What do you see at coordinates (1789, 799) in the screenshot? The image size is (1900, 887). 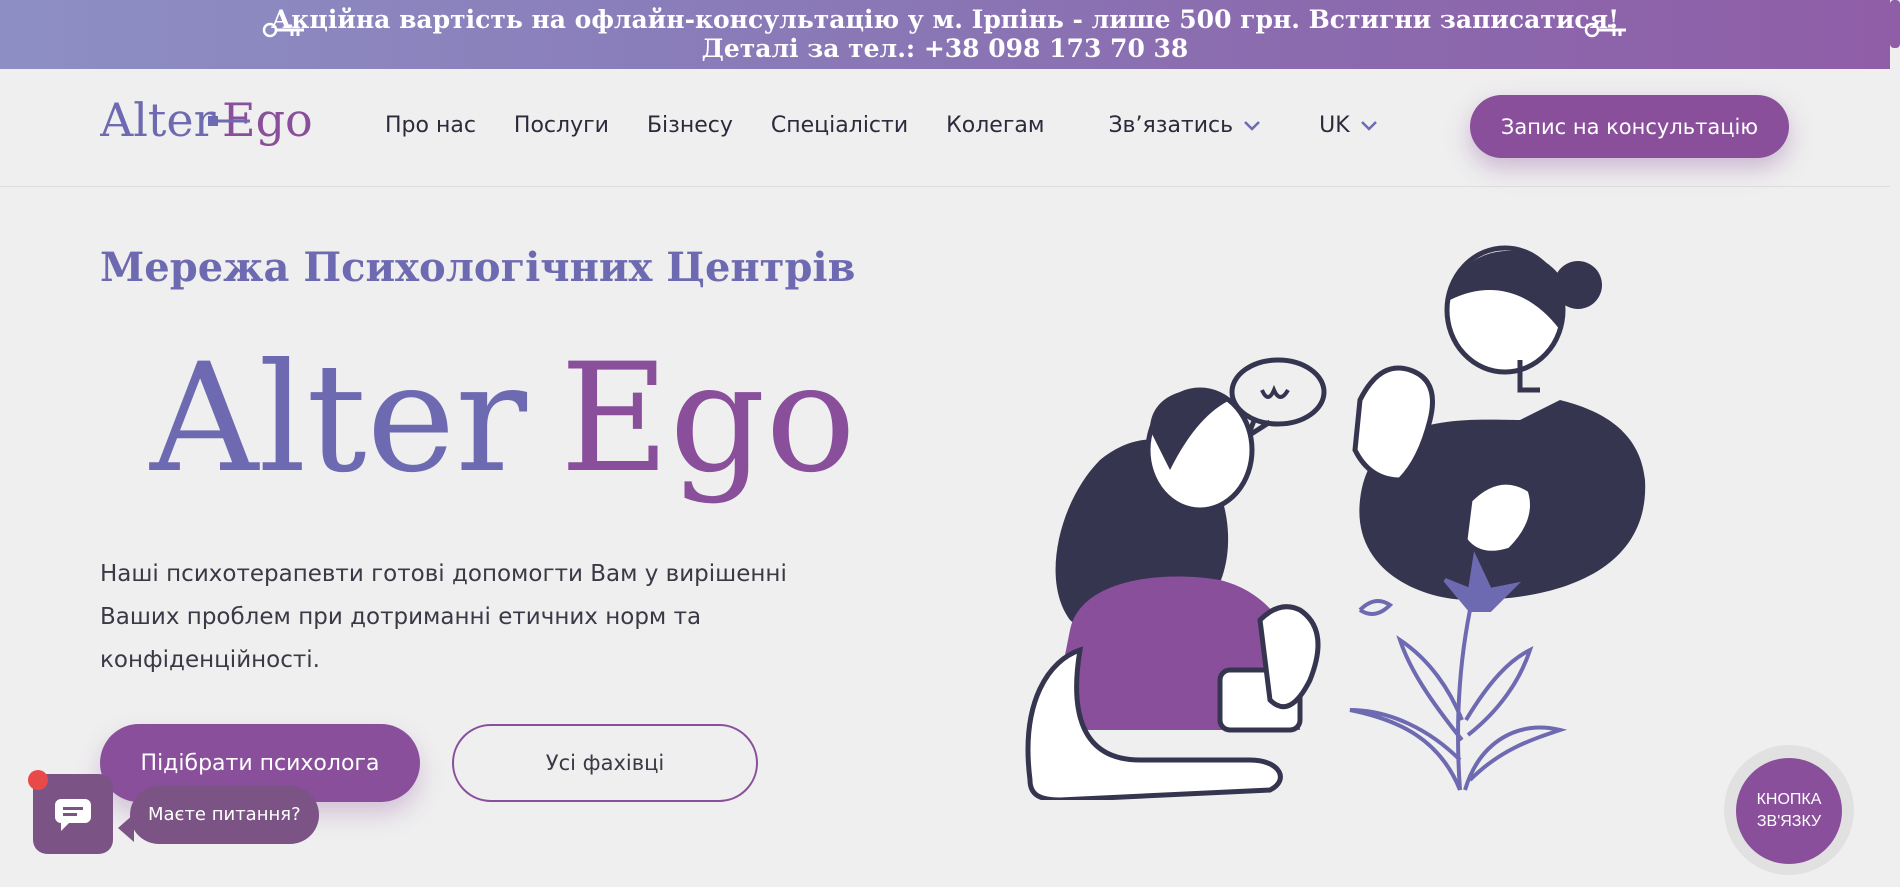 I see `callback-line-1: КНОПКА` at bounding box center [1789, 799].